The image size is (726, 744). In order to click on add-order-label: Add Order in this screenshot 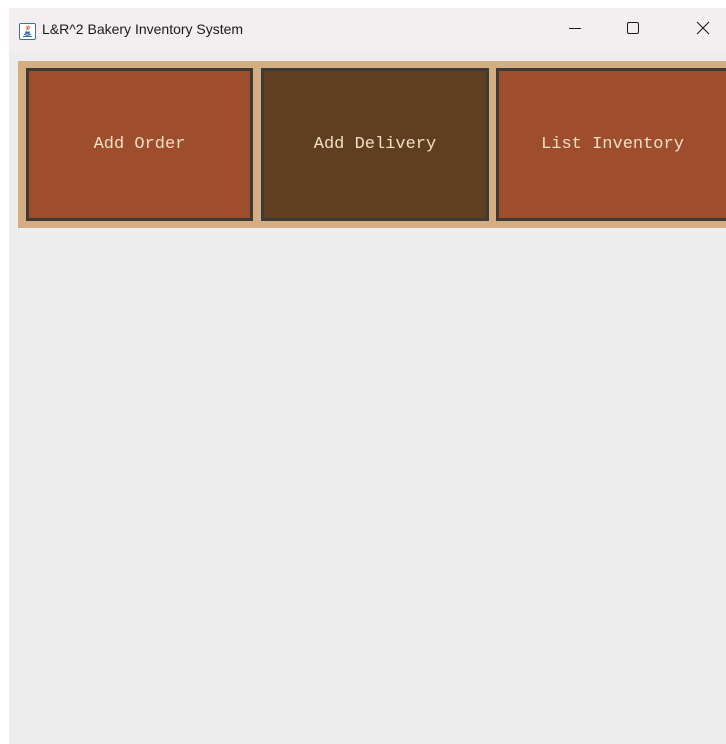, I will do `click(139, 144)`.